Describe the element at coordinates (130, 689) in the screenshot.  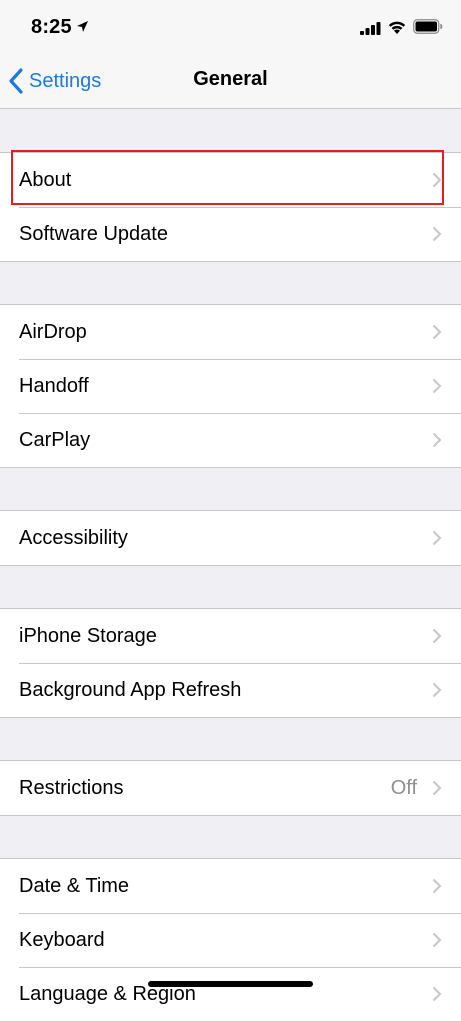
I see `row-label: Background App Refresh` at that location.